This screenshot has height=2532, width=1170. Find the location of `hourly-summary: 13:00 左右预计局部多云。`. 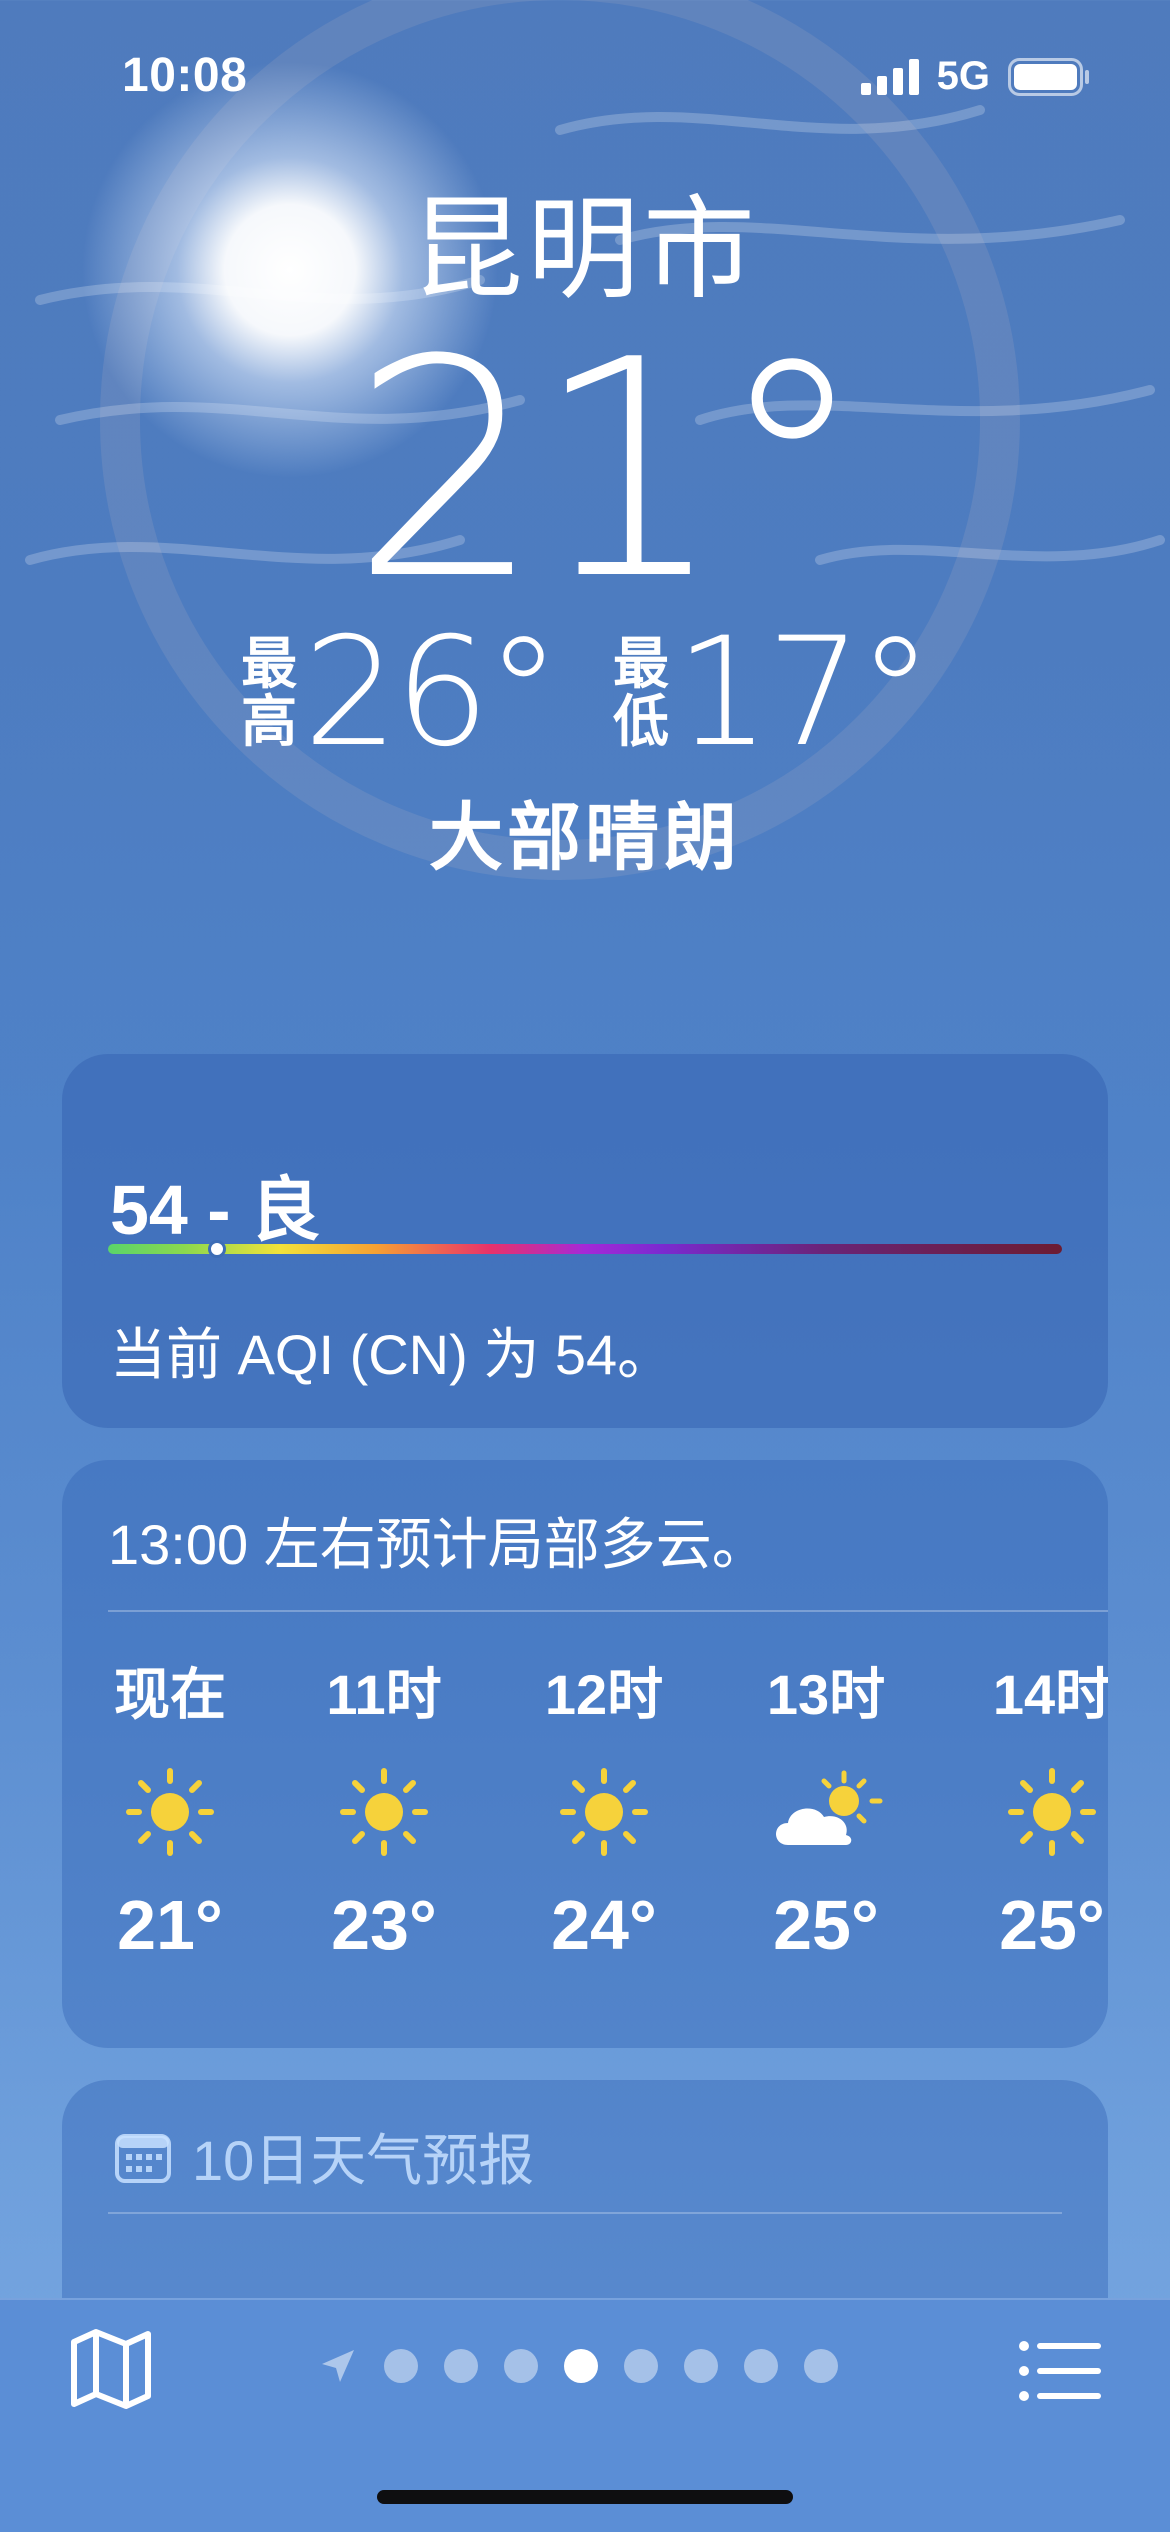

hourly-summary: 13:00 左右预计局部多云。 is located at coordinates (438, 1544).